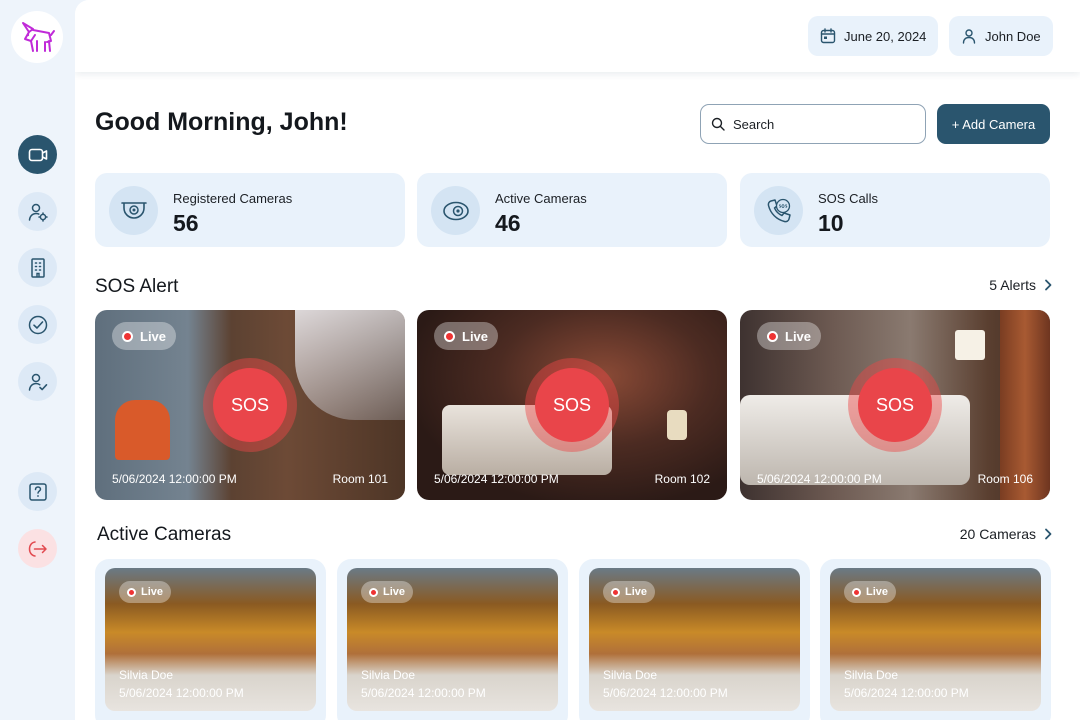 The image size is (1080, 720). Describe the element at coordinates (813, 124) in the screenshot. I see `search-input: Search` at that location.